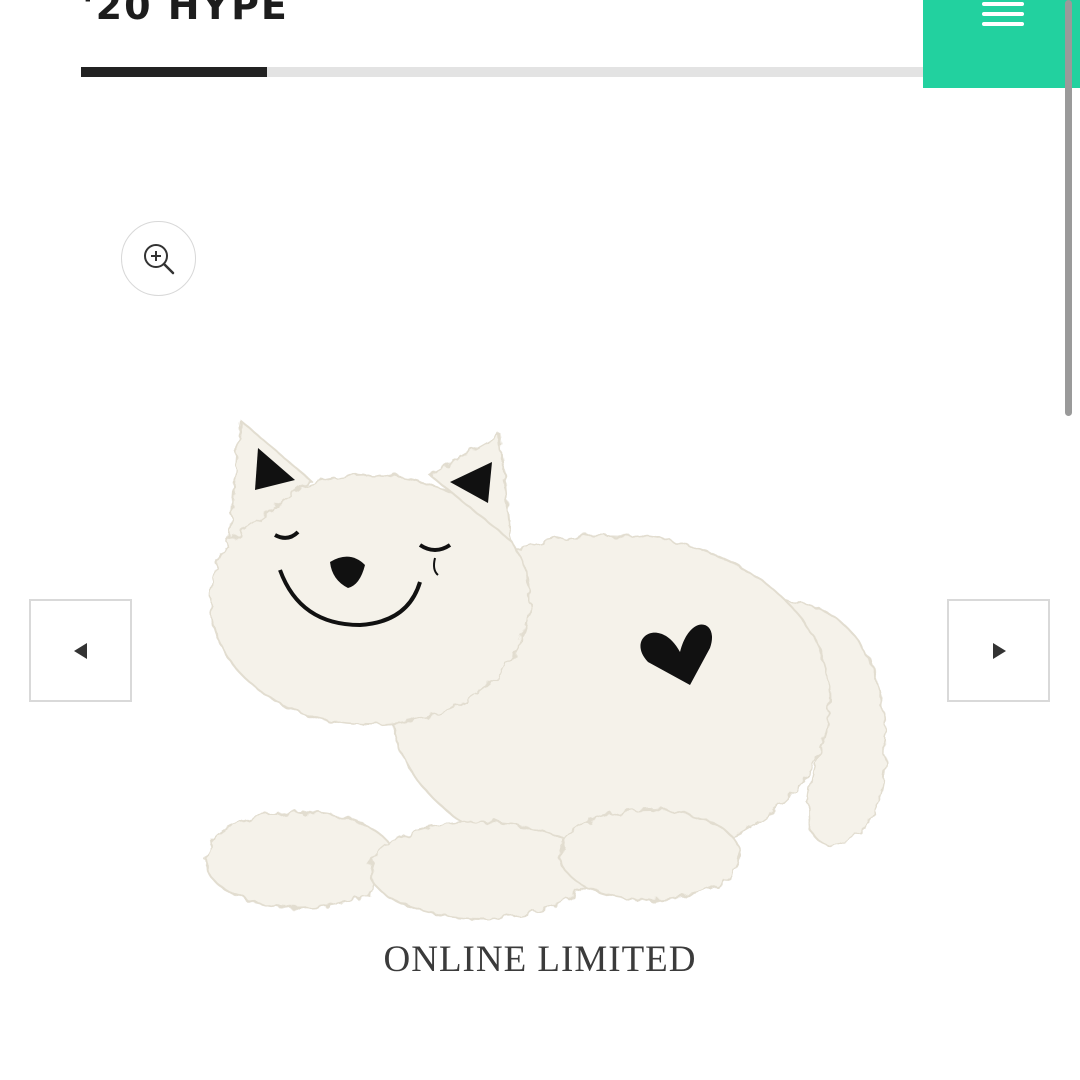 The image size is (1080, 1080). I want to click on triangle-right-icon, so click(999, 651).